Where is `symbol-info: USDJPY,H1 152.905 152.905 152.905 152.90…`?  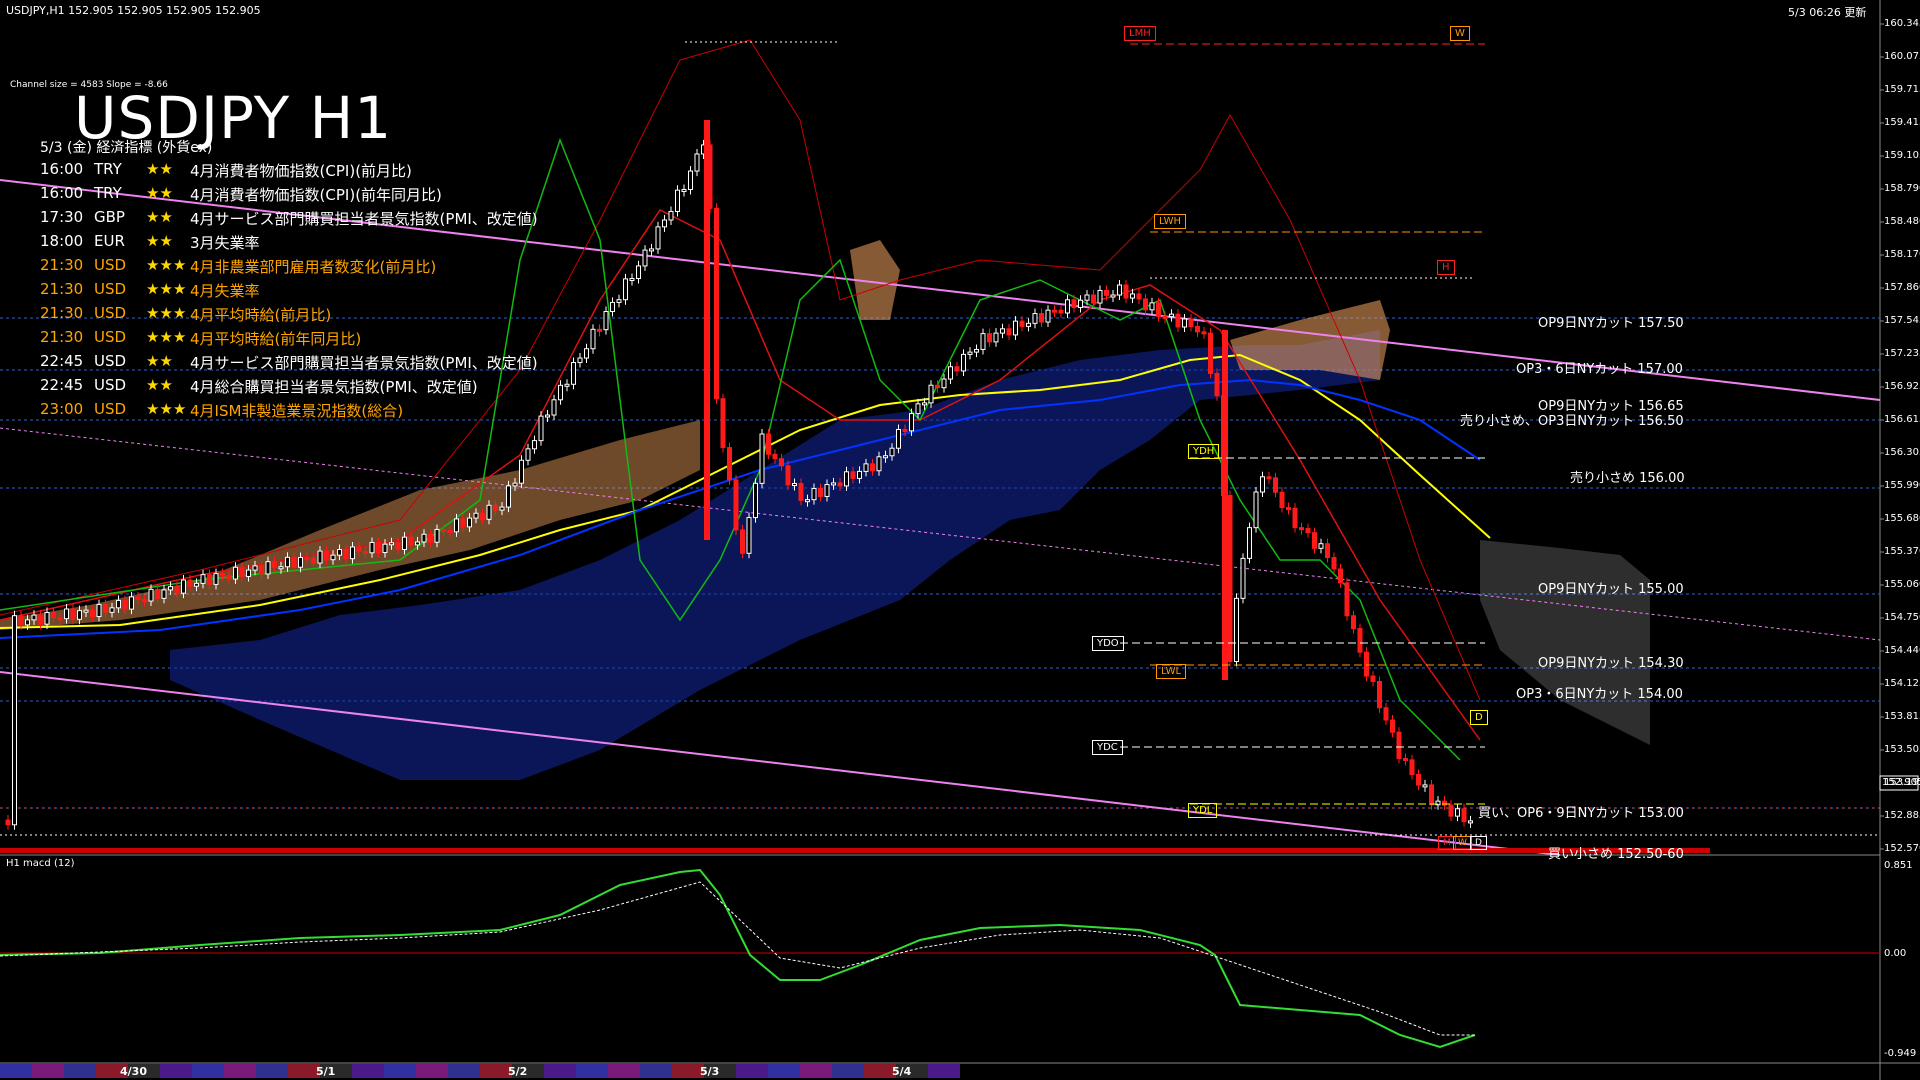
symbol-info: USDJPY,H1 152.905 152.905 152.905 152.90… is located at coordinates (133, 10).